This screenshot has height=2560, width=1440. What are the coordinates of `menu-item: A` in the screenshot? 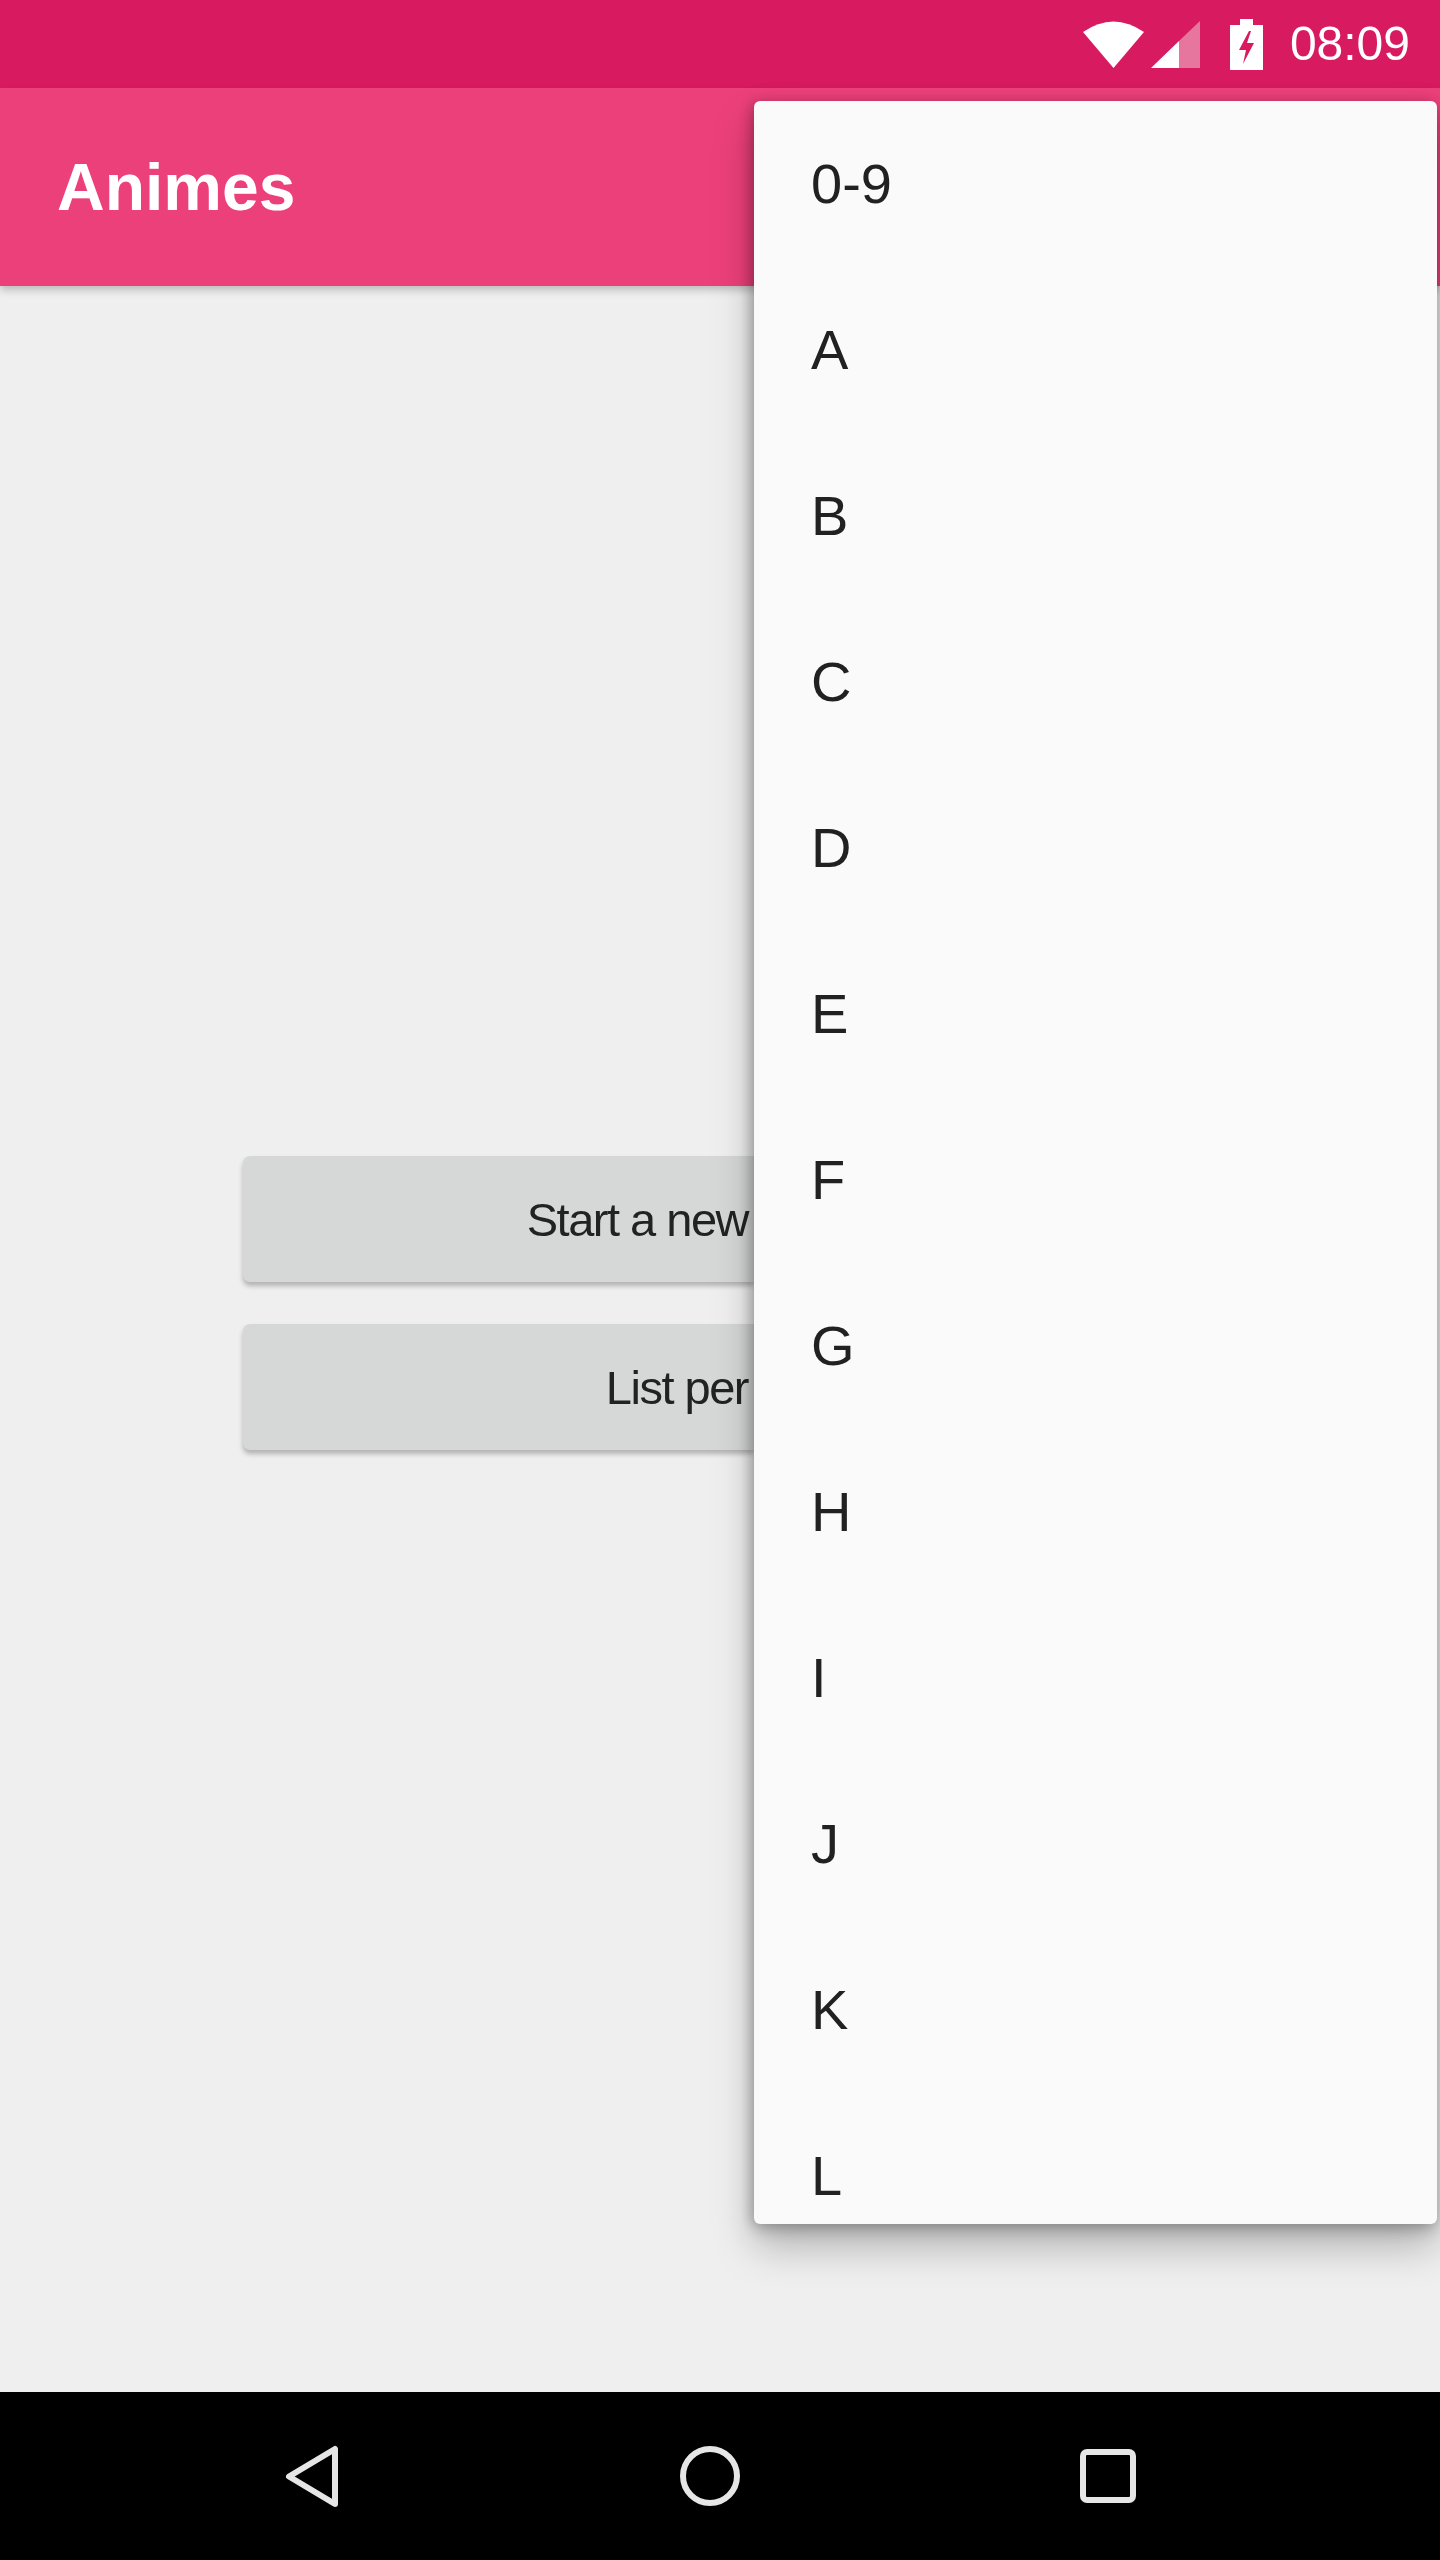 It's located at (1095, 350).